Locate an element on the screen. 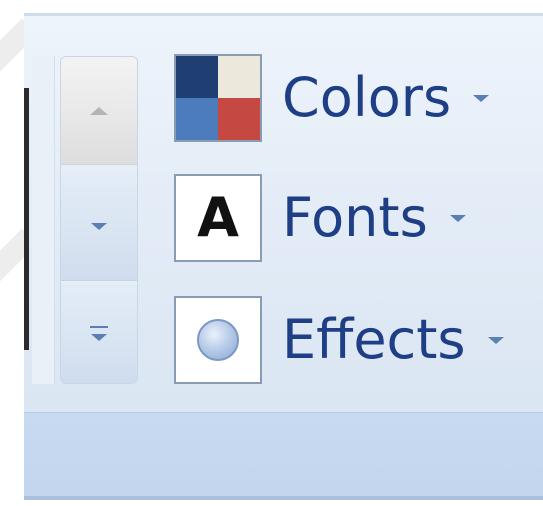  font-glyph: A is located at coordinates (218, 217).